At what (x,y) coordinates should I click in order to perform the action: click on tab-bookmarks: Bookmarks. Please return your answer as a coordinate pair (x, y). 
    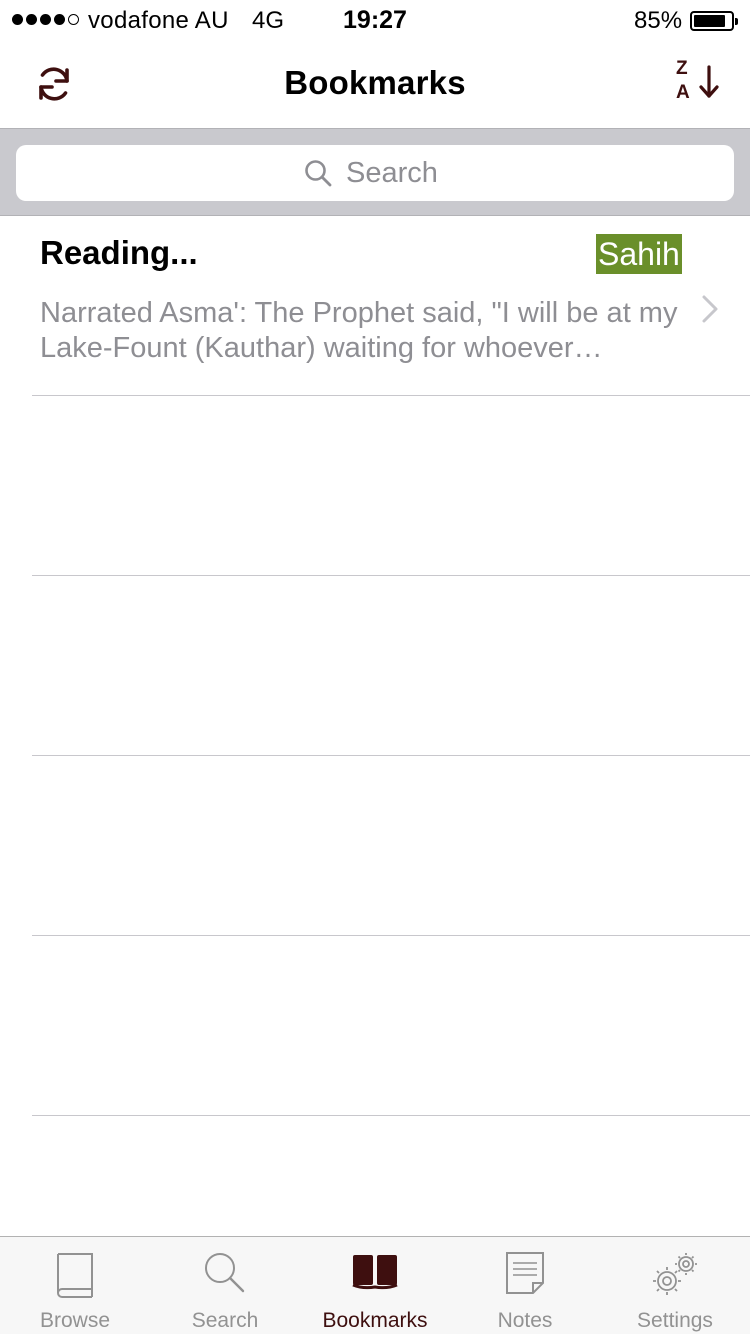
    Looking at the image, I should click on (375, 1285).